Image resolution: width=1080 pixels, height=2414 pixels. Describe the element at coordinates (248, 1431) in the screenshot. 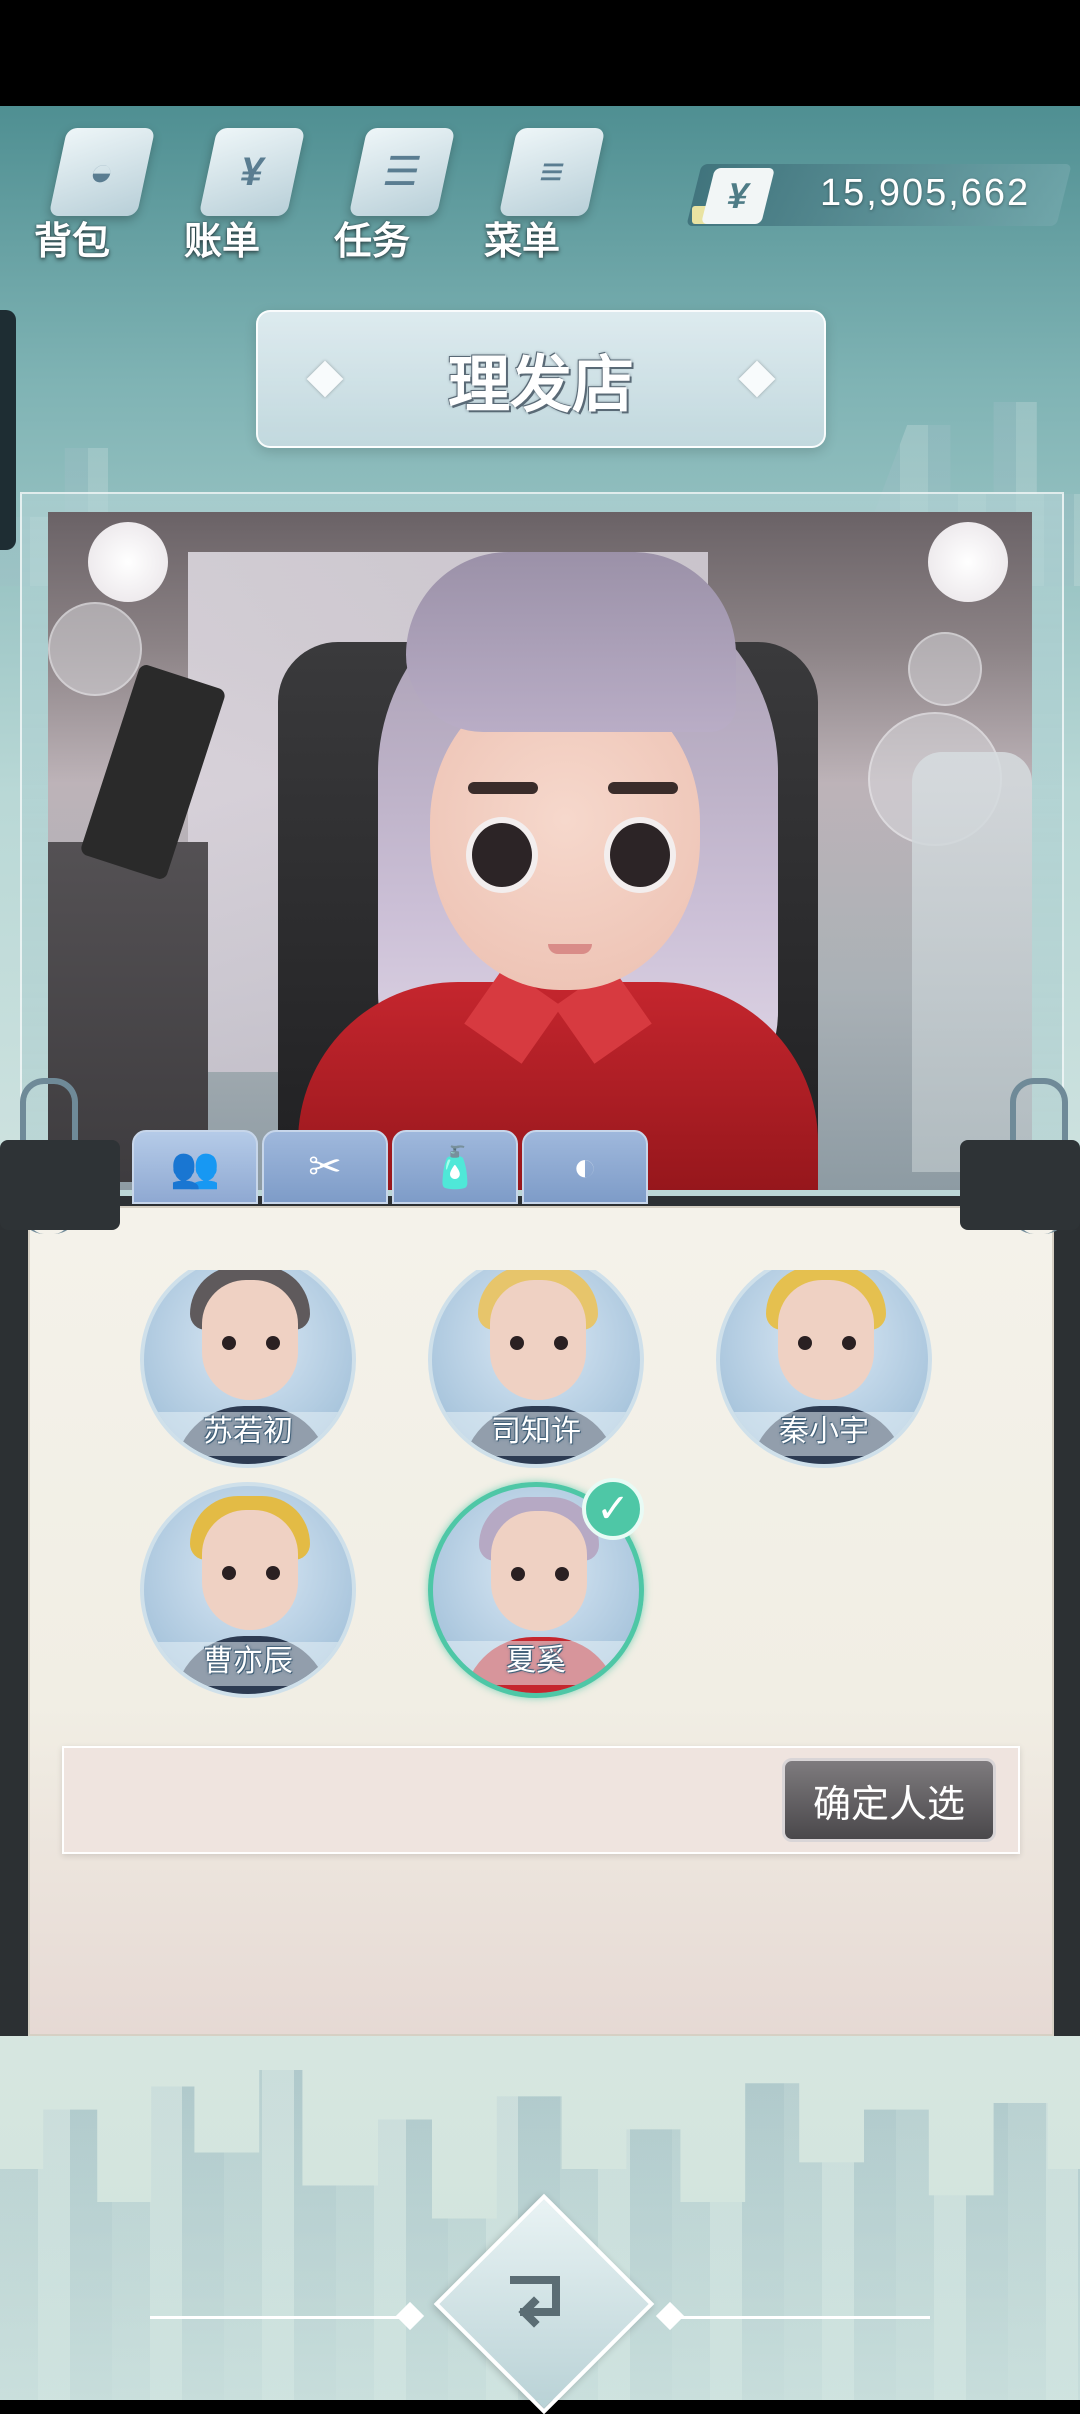

I see `character-name: 苏若初` at that location.